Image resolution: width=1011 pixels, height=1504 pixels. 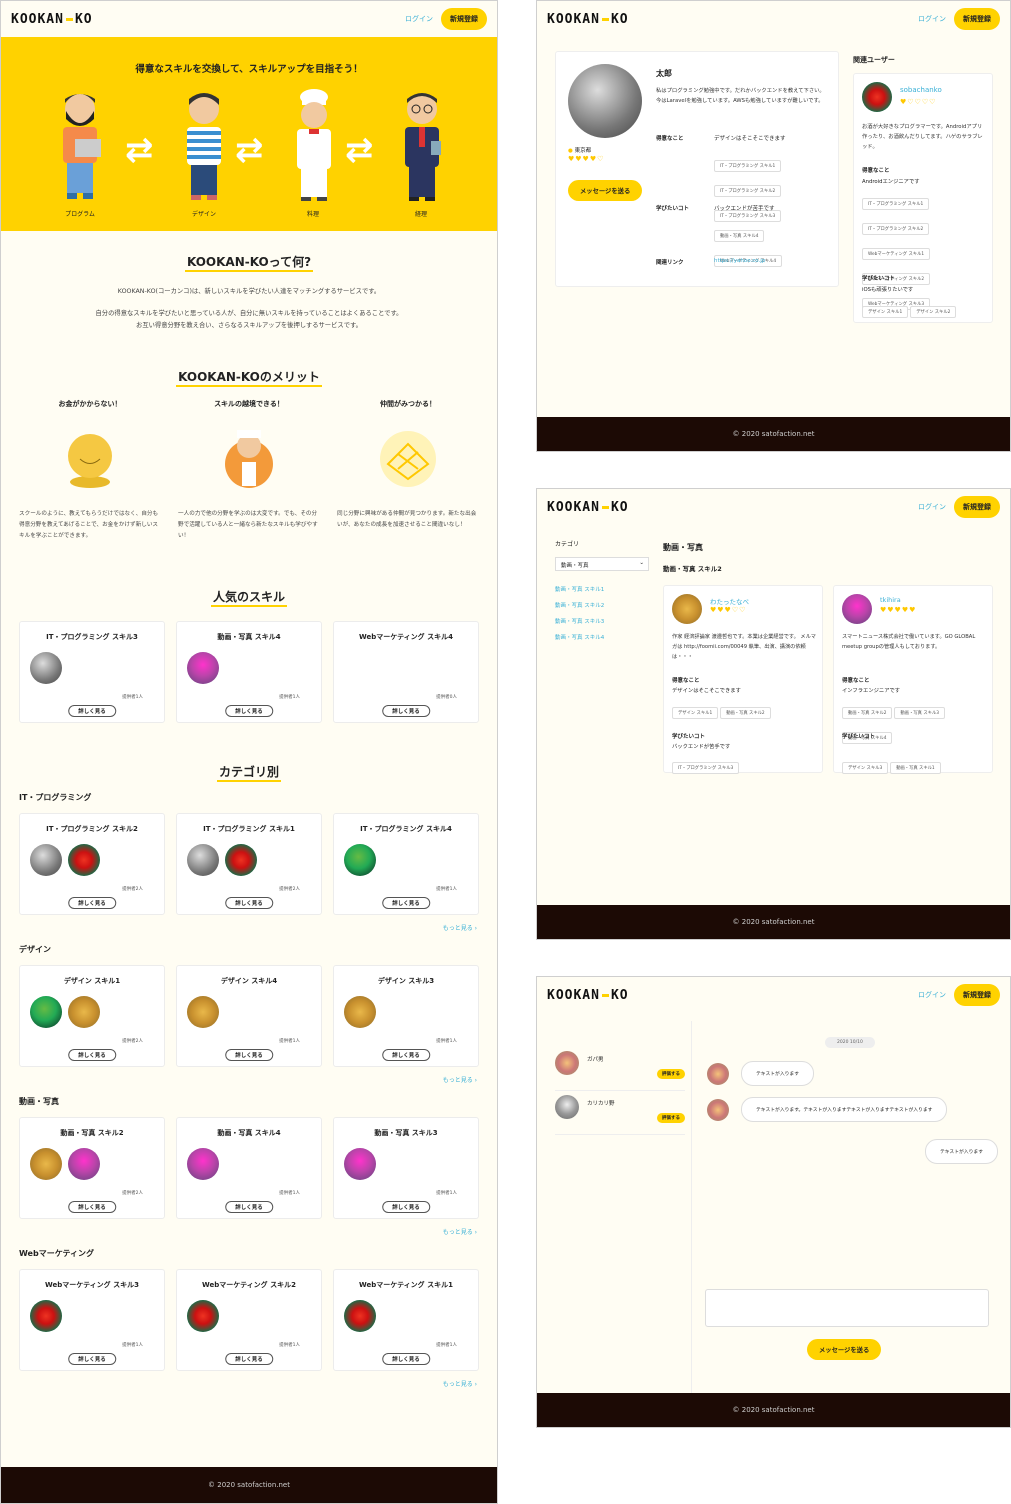 What do you see at coordinates (249, 1320) in the screenshot?
I see `skill-card: Webマーケティング スキル2 提供者1人 詳しく見る` at bounding box center [249, 1320].